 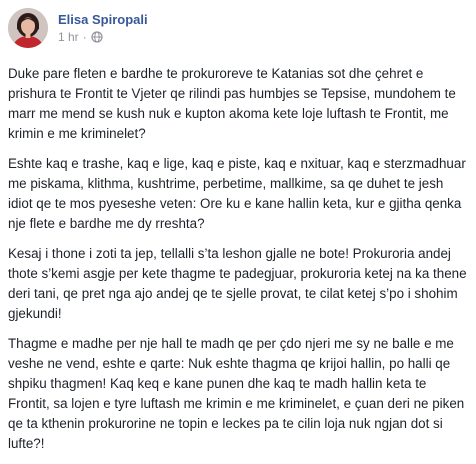 What do you see at coordinates (97, 37) in the screenshot?
I see `globe-icon` at bounding box center [97, 37].